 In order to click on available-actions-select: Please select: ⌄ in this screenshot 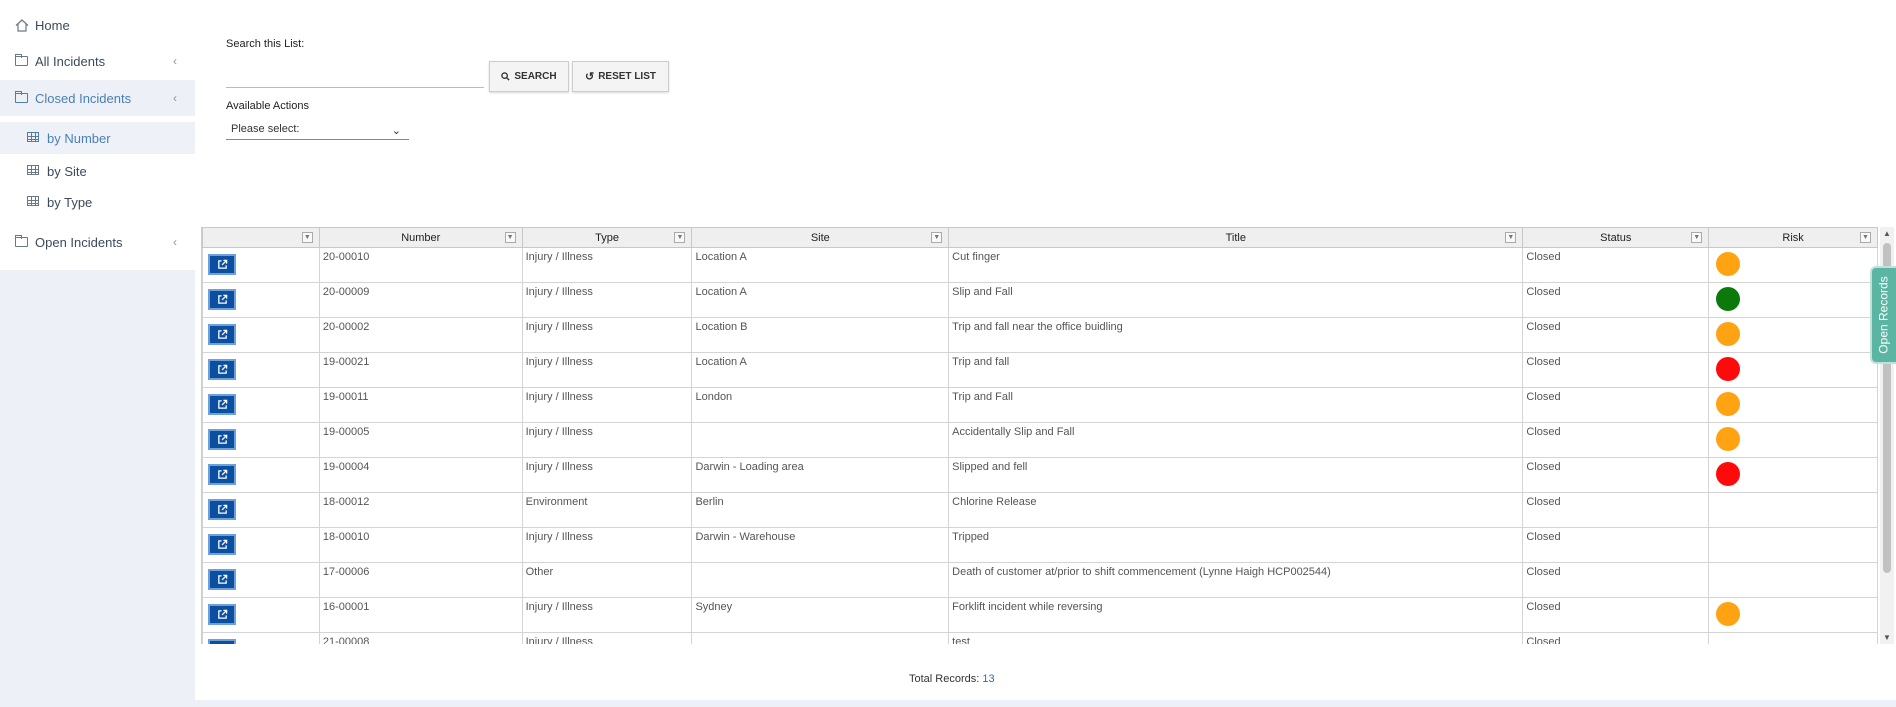, I will do `click(317, 130)`.